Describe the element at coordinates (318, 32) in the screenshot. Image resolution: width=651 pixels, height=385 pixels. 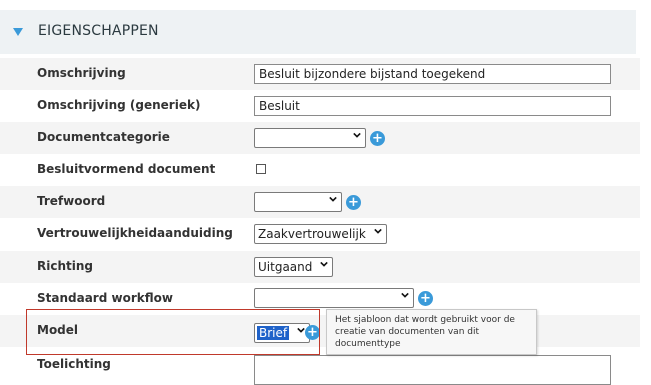
I see `section-header: EIGENSCHAPPEN` at that location.